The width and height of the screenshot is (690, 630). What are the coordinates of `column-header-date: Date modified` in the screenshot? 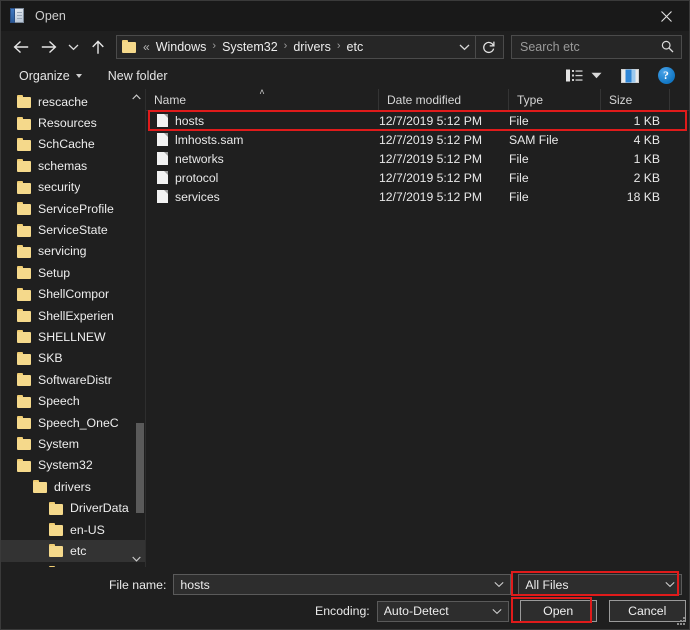 It's located at (444, 99).